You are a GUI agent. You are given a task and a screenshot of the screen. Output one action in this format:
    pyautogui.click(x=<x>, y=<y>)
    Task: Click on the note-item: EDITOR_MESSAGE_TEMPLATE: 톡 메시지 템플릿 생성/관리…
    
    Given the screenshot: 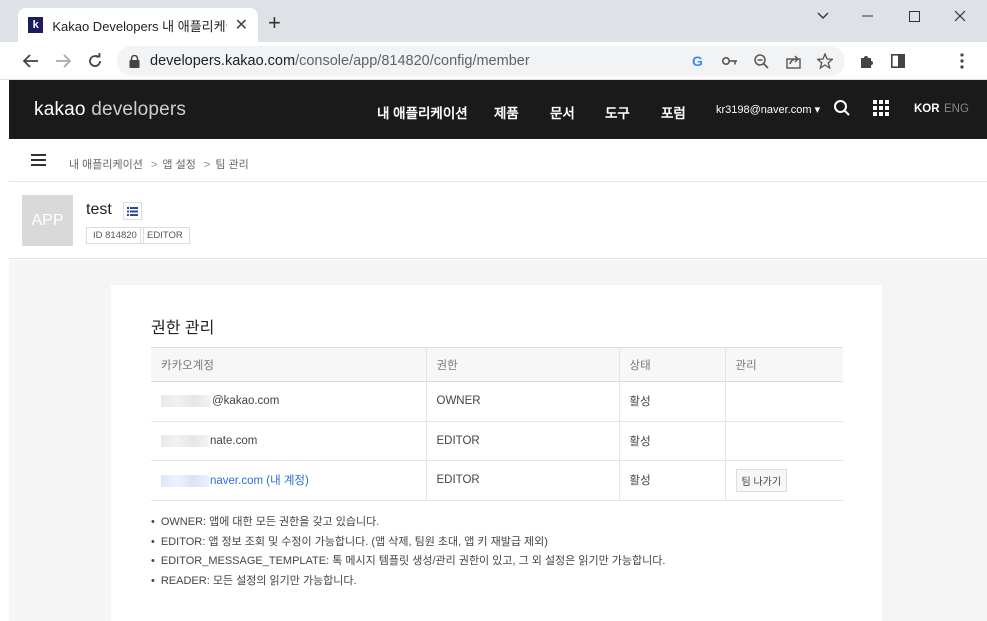 What is the action you would take?
    pyautogui.click(x=408, y=562)
    